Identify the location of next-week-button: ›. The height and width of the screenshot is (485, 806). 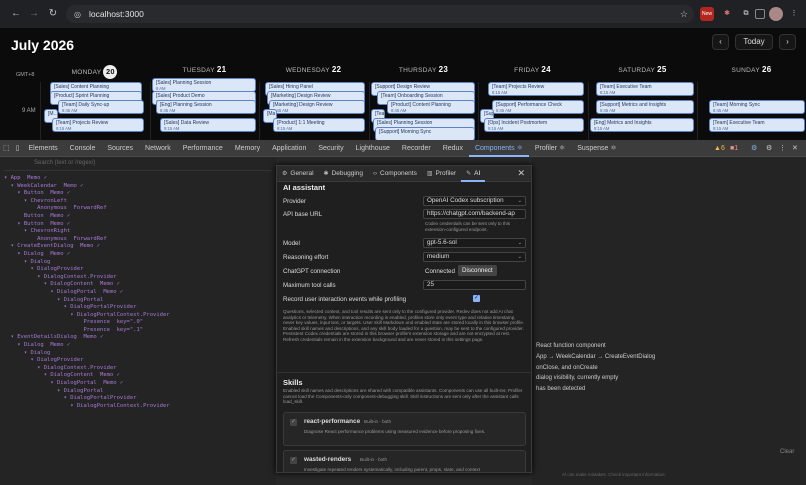
(787, 42).